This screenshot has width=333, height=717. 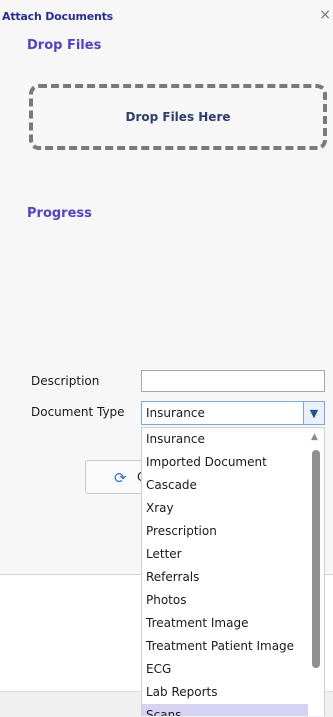 What do you see at coordinates (225, 710) in the screenshot?
I see `dropdown-option: Scans` at bounding box center [225, 710].